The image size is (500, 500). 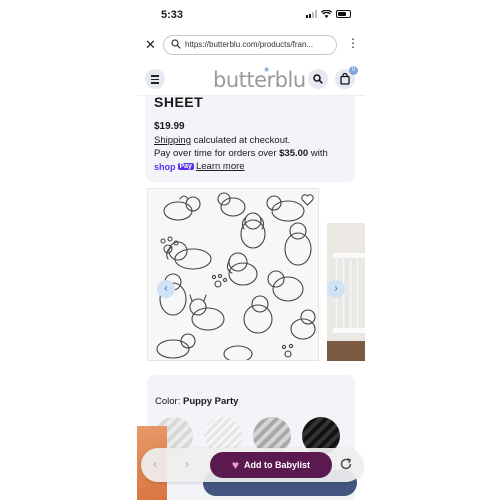 What do you see at coordinates (172, 15) in the screenshot?
I see `status-time: 5:33` at bounding box center [172, 15].